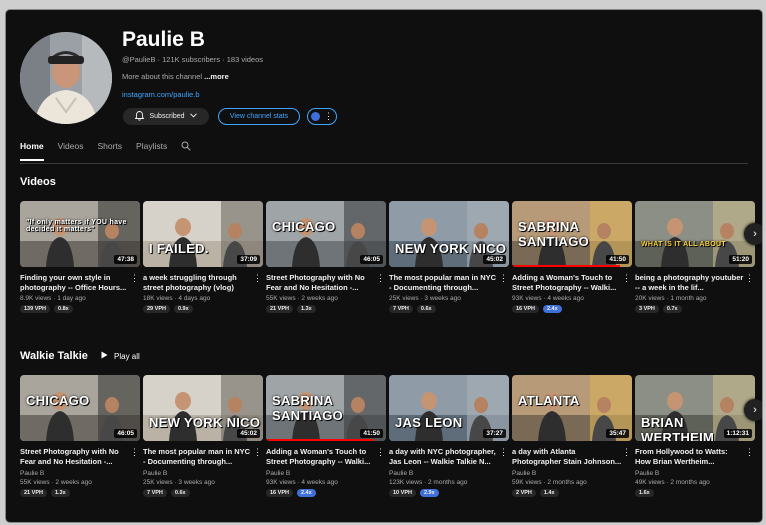 The image size is (766, 525). What do you see at coordinates (186, 151) in the screenshot?
I see `search-icon` at bounding box center [186, 151].